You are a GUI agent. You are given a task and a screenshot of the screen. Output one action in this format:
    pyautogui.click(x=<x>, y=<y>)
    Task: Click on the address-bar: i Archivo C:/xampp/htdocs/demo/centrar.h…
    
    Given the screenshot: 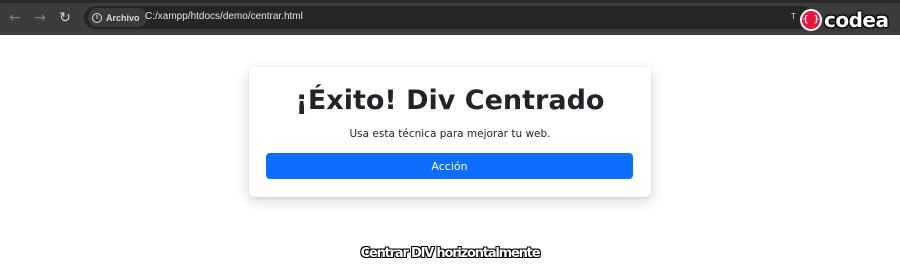 What is the action you would take?
    pyautogui.click(x=449, y=17)
    